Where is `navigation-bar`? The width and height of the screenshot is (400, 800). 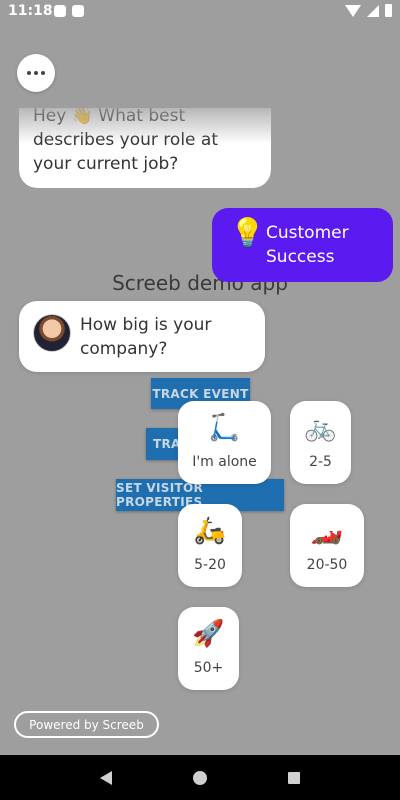
navigation-bar is located at coordinates (200, 777).